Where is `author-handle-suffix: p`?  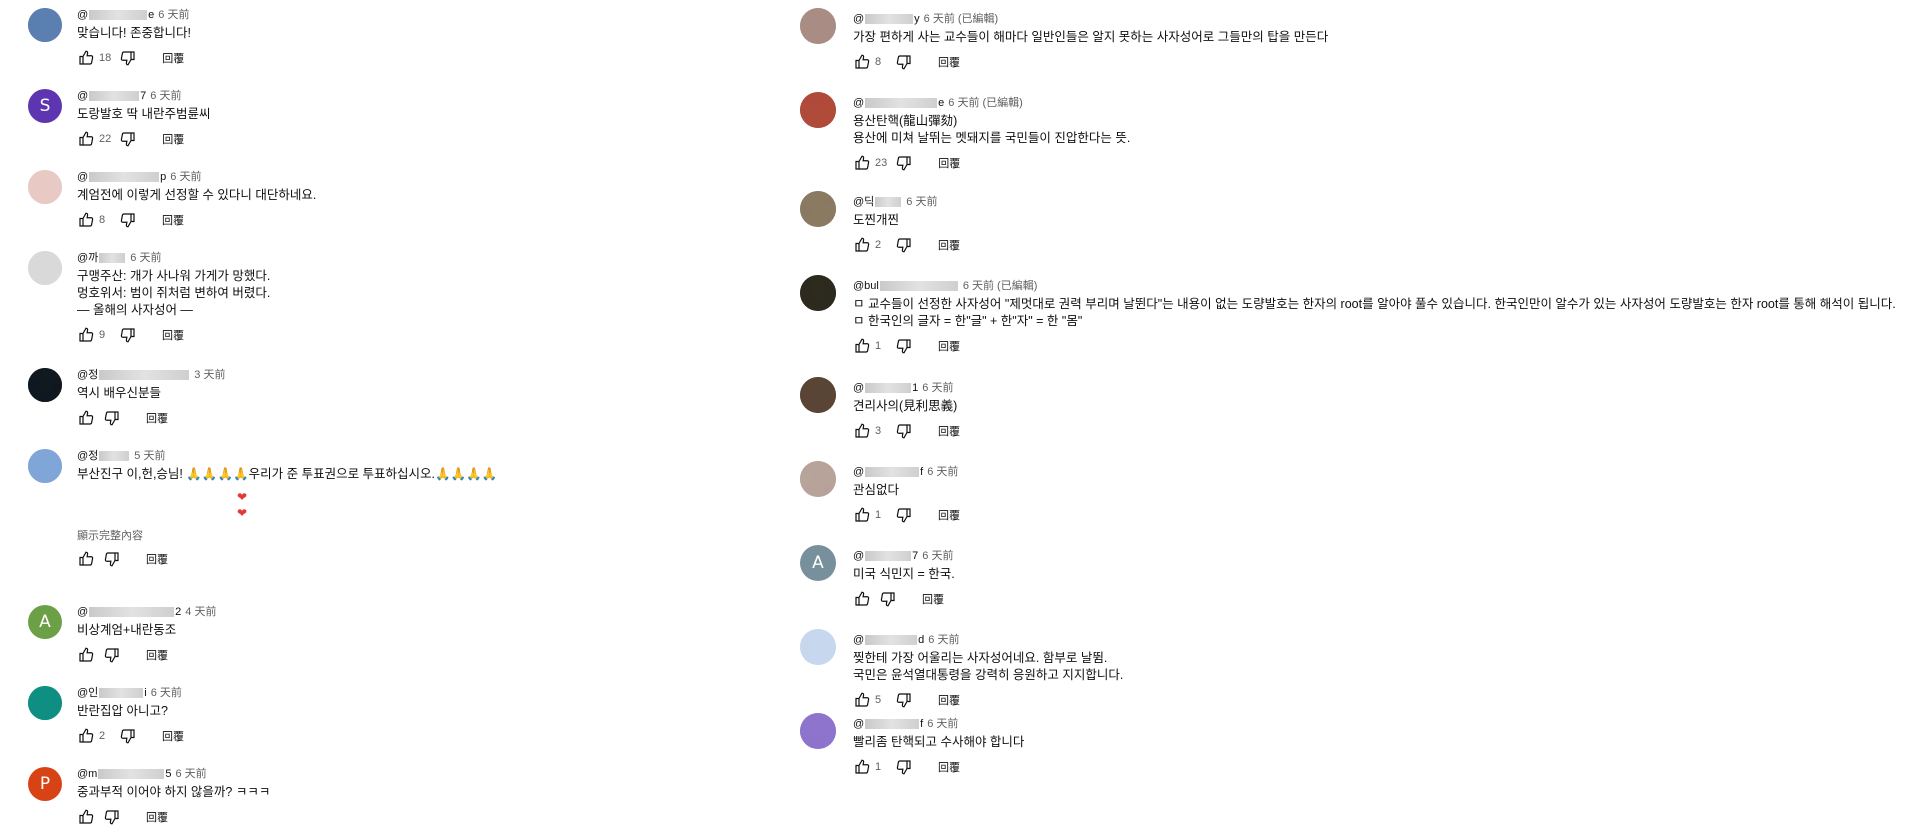 author-handle-suffix: p is located at coordinates (163, 177).